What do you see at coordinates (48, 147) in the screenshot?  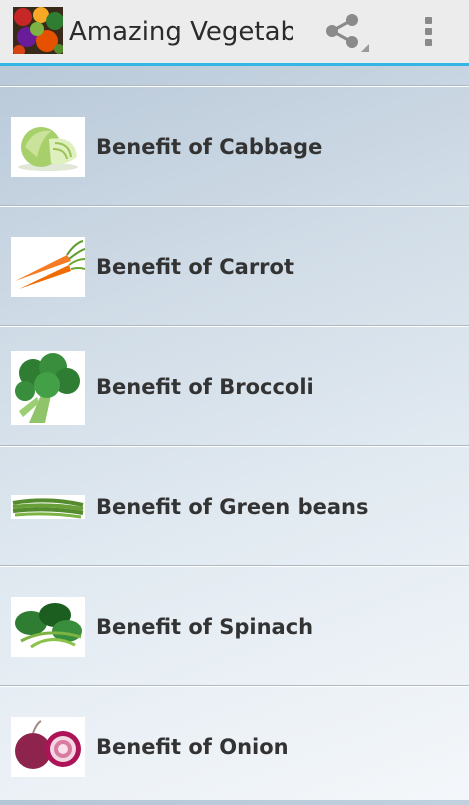 I see `cabbage-image` at bounding box center [48, 147].